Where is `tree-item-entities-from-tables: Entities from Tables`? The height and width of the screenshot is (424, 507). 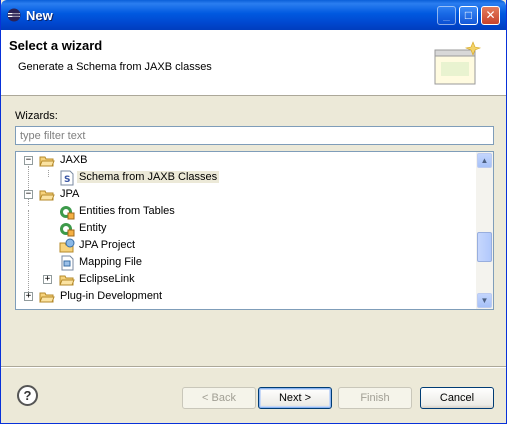
tree-item-entities-from-tables: Entities from Tables is located at coordinates (245, 212).